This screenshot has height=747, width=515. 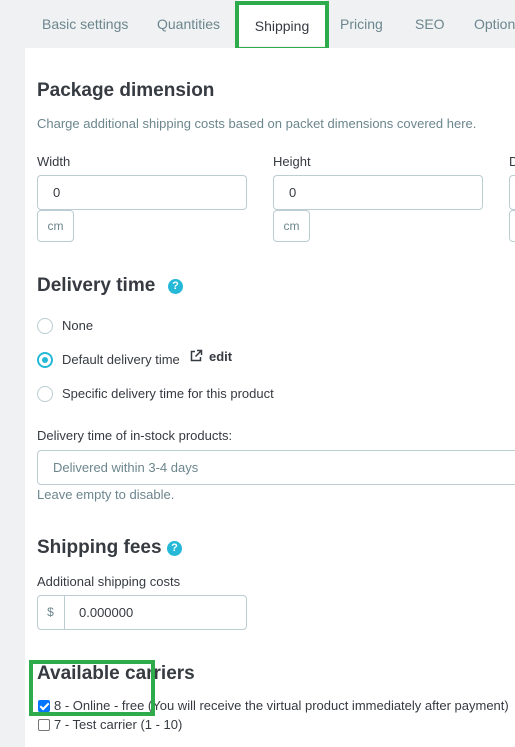 What do you see at coordinates (106, 494) in the screenshot?
I see `instock-delivery-hint: Leave empty to disable.` at bounding box center [106, 494].